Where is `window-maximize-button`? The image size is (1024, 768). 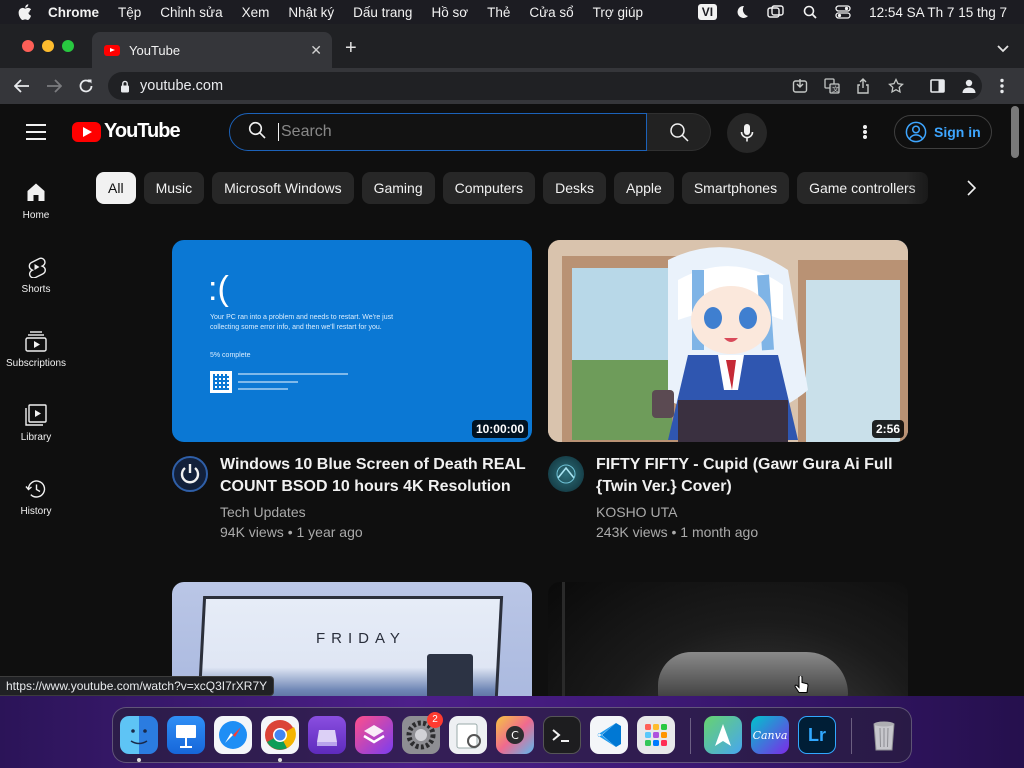
window-maximize-button is located at coordinates (68, 46).